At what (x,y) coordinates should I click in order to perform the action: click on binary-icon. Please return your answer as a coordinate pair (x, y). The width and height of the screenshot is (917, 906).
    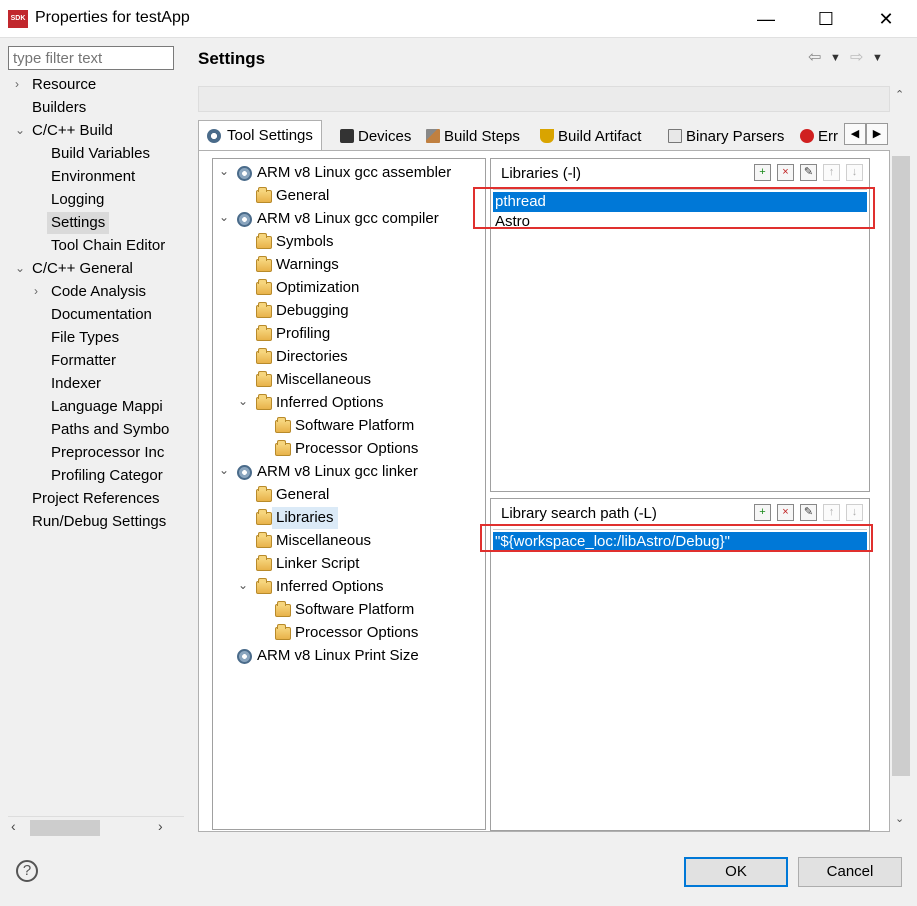
    Looking at the image, I should click on (675, 136).